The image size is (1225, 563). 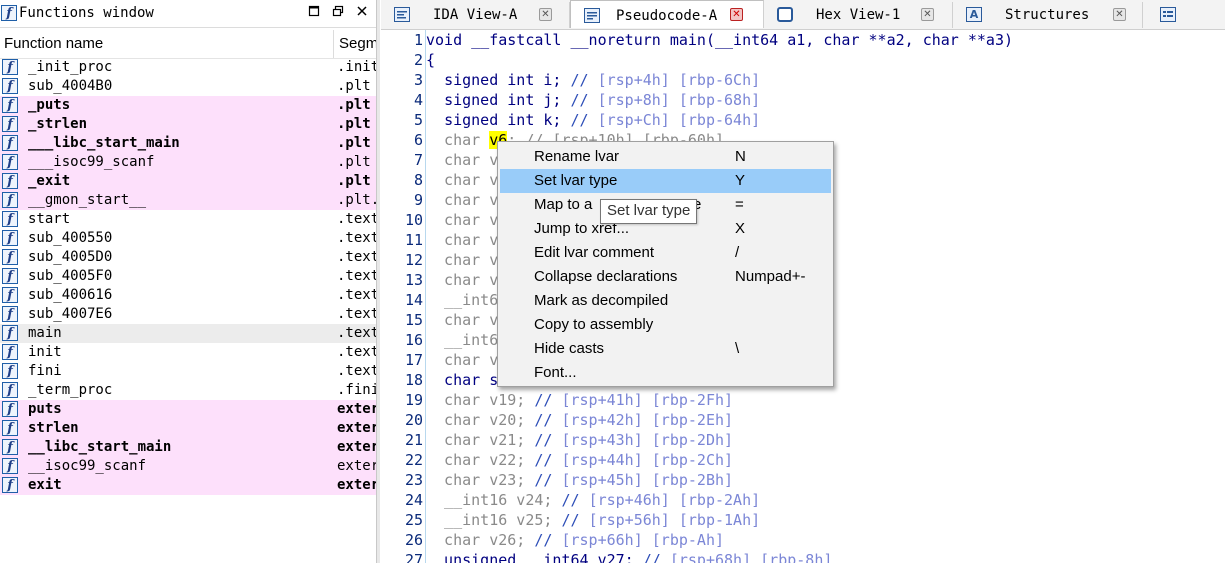 I want to click on tab-enums, so click(x=1184, y=15).